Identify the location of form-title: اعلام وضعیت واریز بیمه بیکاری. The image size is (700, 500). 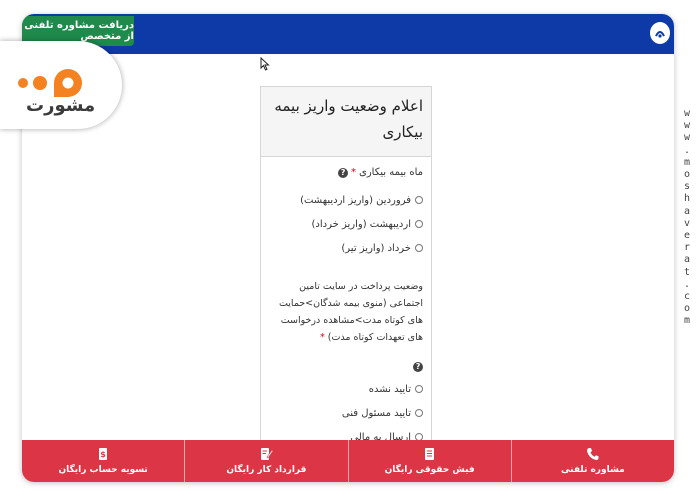
(348, 119).